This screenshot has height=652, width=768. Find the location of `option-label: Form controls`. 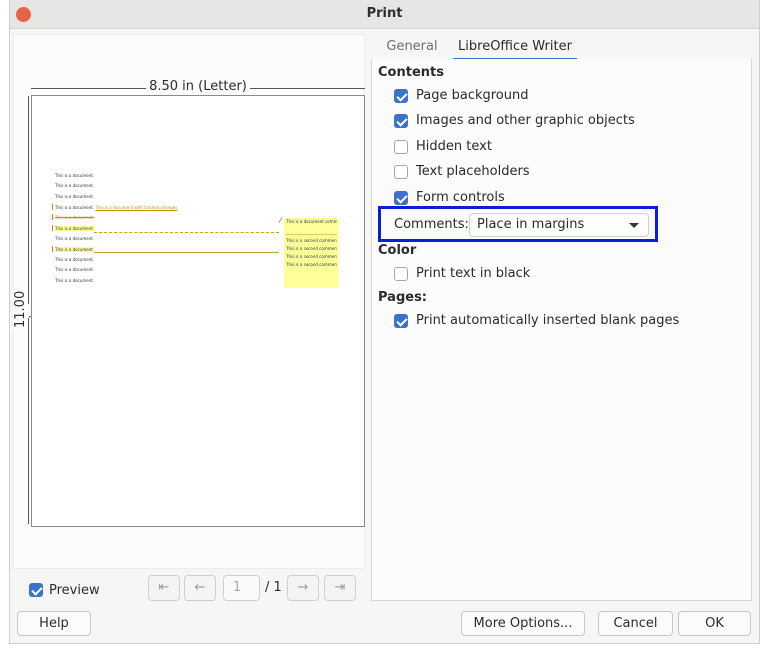

option-label: Form controls is located at coordinates (460, 197).